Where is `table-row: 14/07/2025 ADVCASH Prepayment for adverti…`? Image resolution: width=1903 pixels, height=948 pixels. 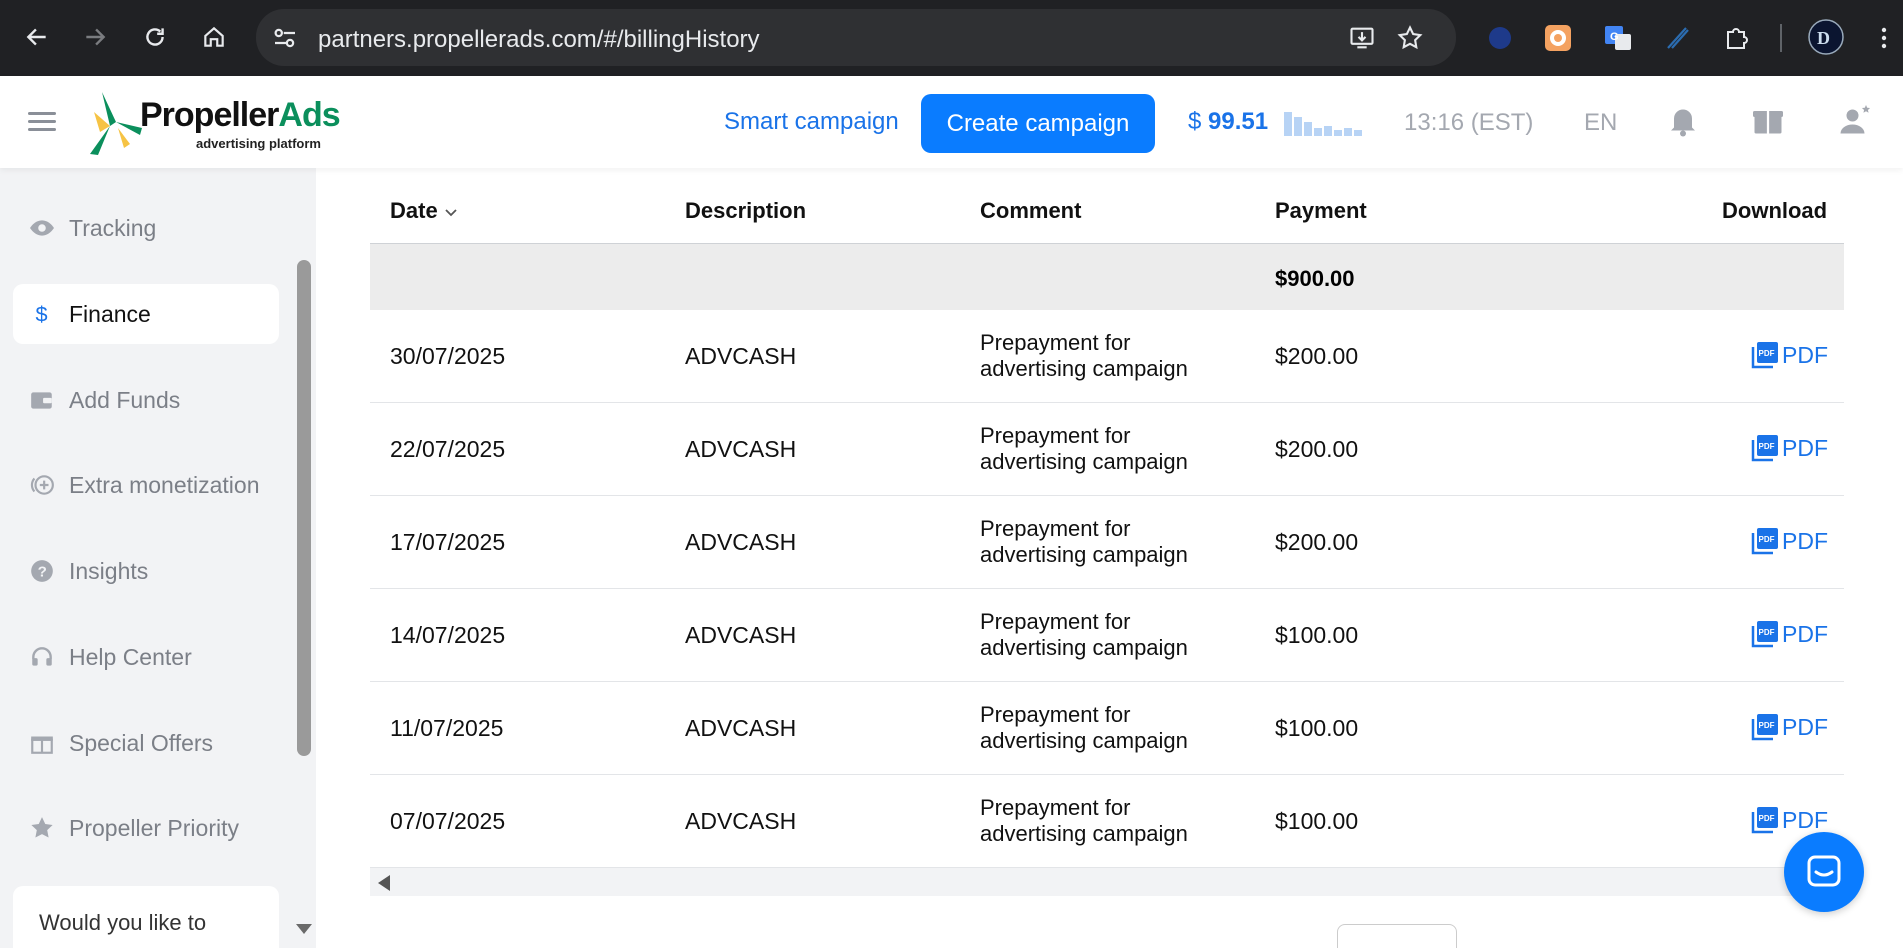 table-row: 14/07/2025 ADVCASH Prepayment for adverti… is located at coordinates (1107, 635).